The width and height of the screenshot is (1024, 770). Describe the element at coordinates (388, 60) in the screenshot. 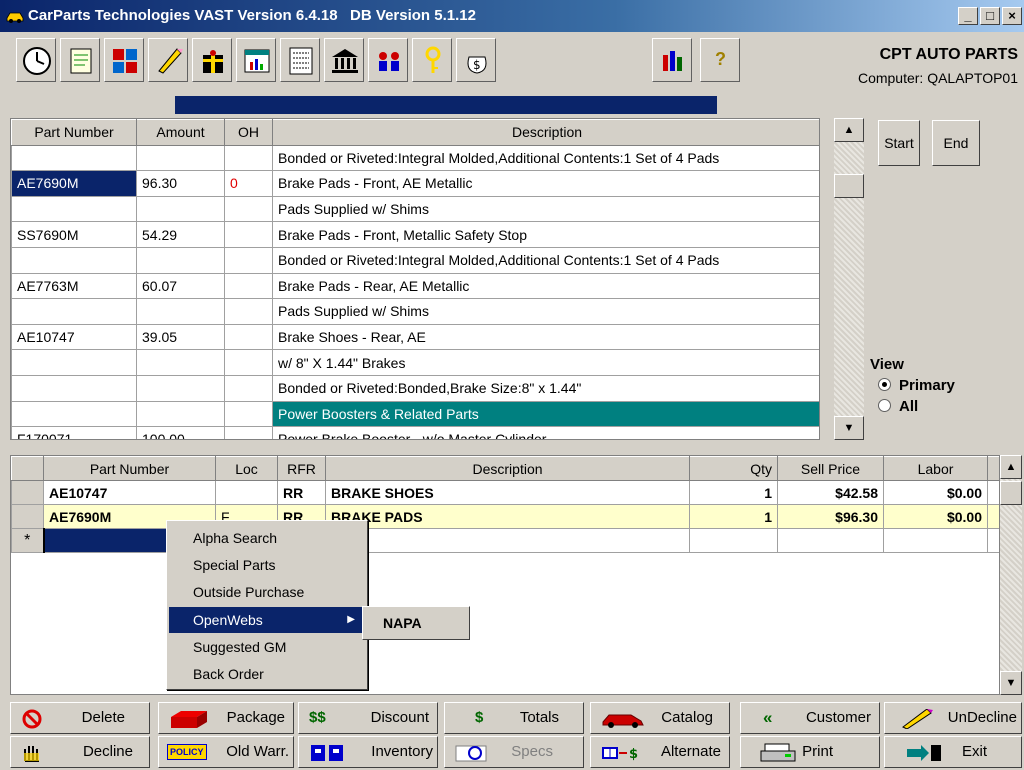

I see `people-icon` at that location.